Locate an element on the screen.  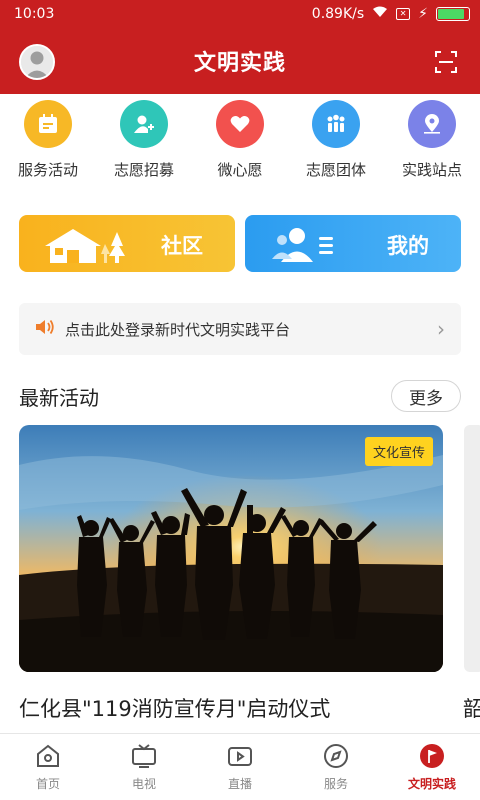
quick-action-service-activity: 服务活动 is located at coordinates (48, 140).